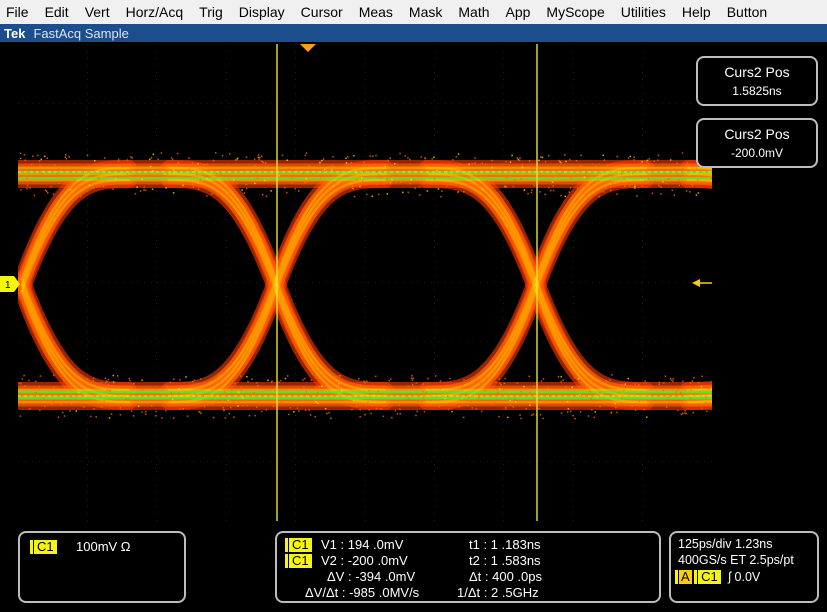 The height and width of the screenshot is (612, 827). Describe the element at coordinates (103, 546) in the screenshot. I see `channel-scale: 100mV Ω` at that location.